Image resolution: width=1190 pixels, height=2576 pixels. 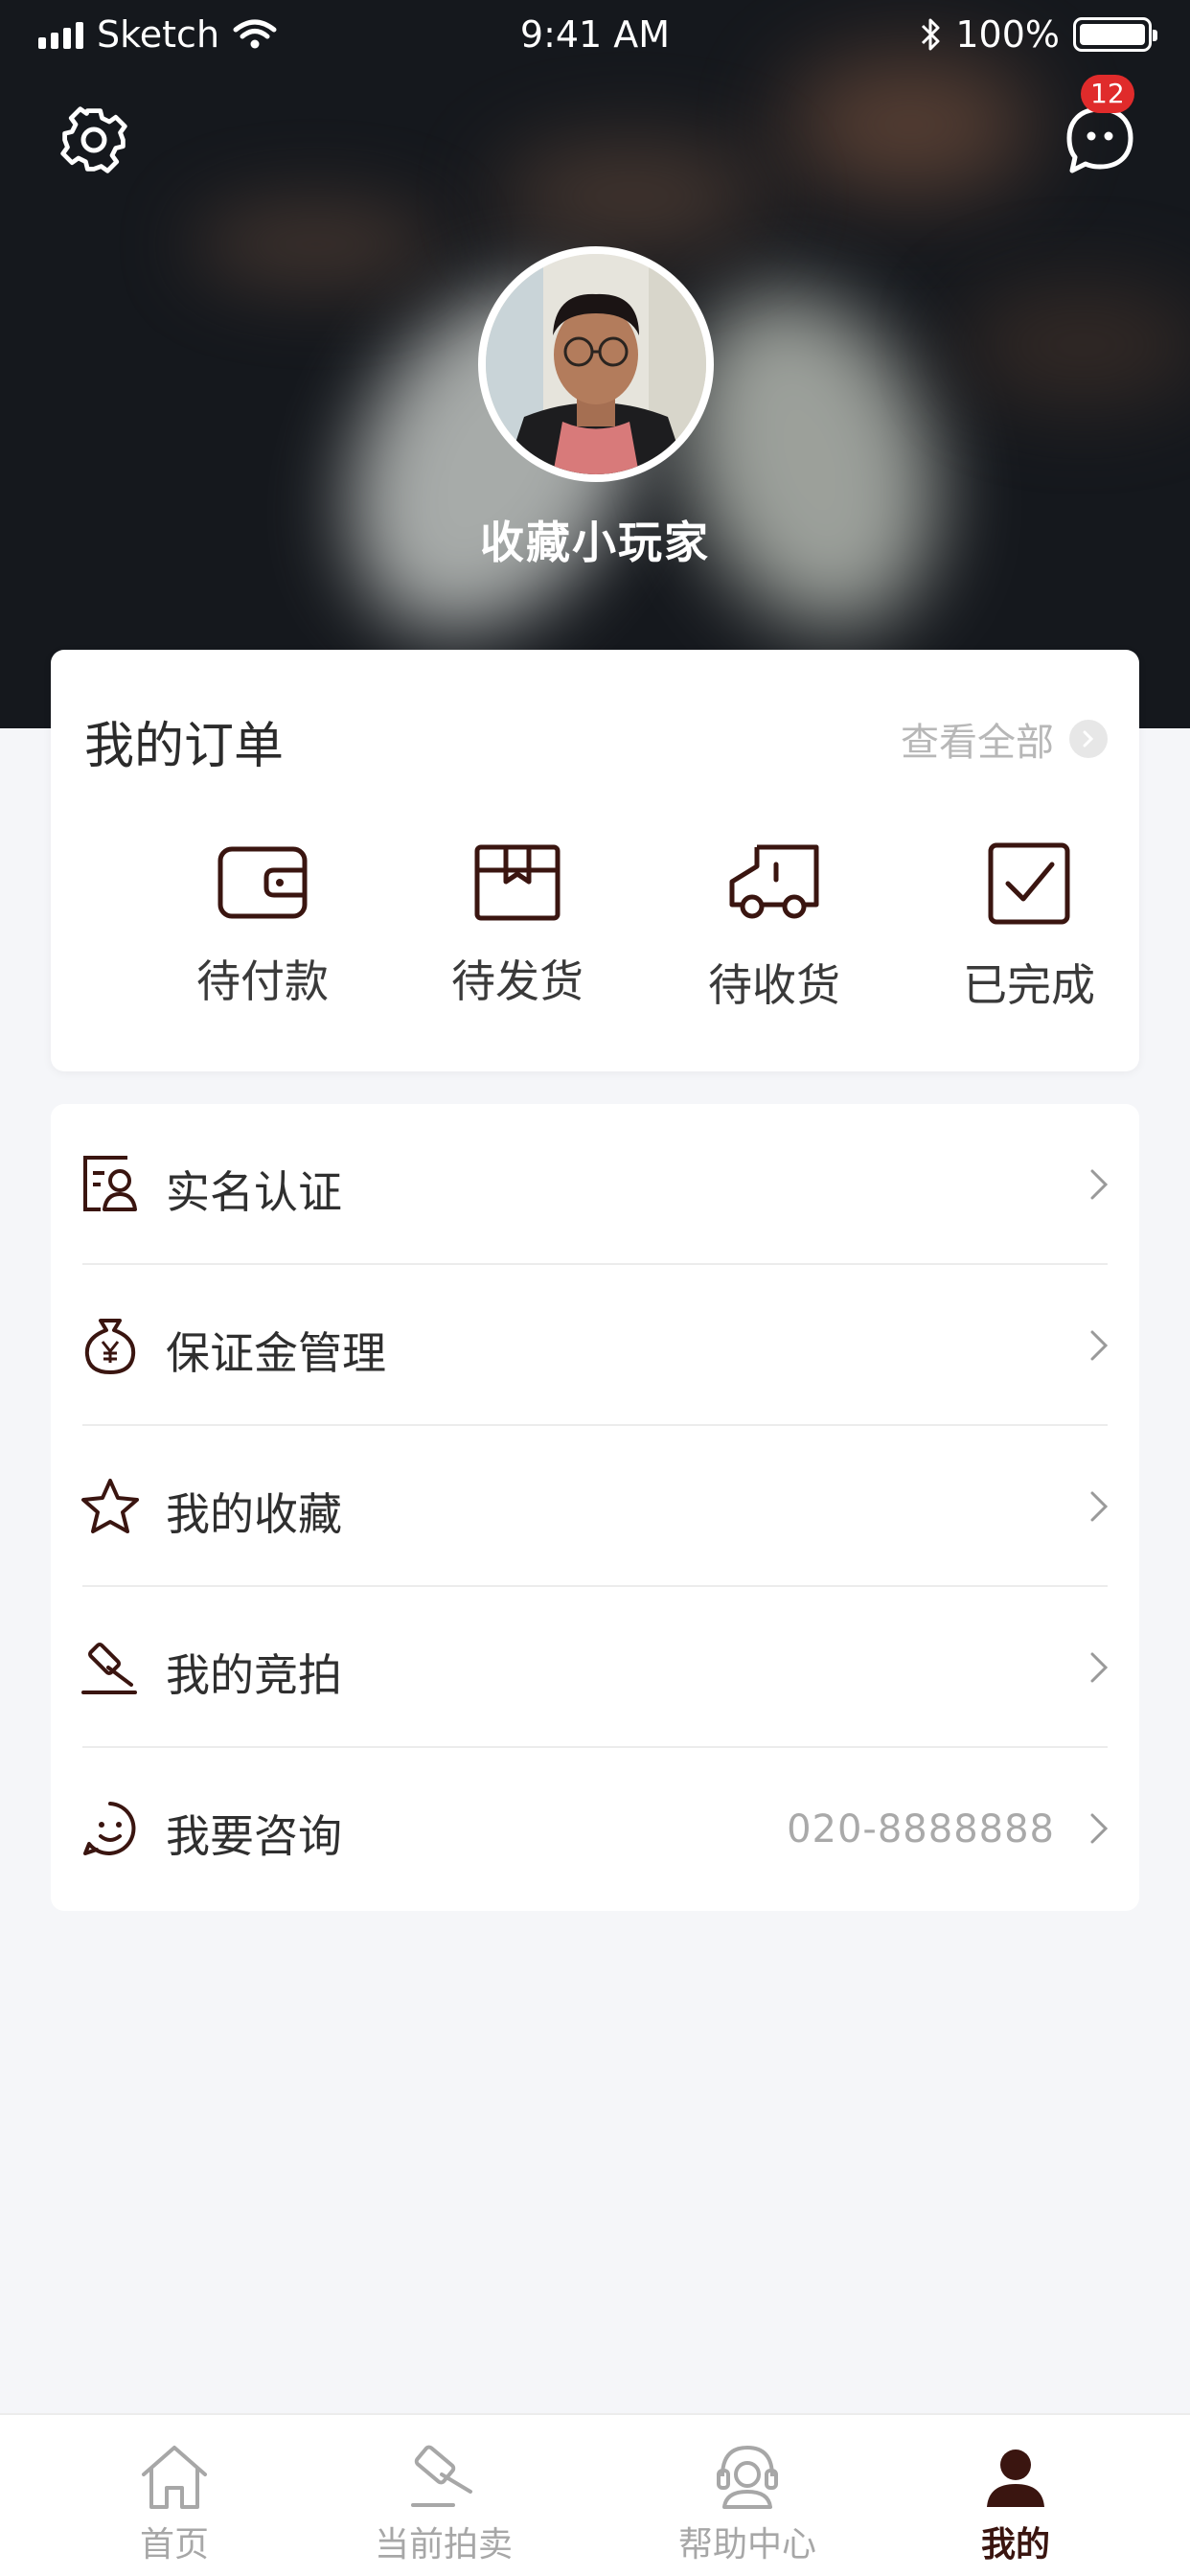 What do you see at coordinates (254, 1514) in the screenshot?
I see `menu-item-label: 我的收藏` at bounding box center [254, 1514].